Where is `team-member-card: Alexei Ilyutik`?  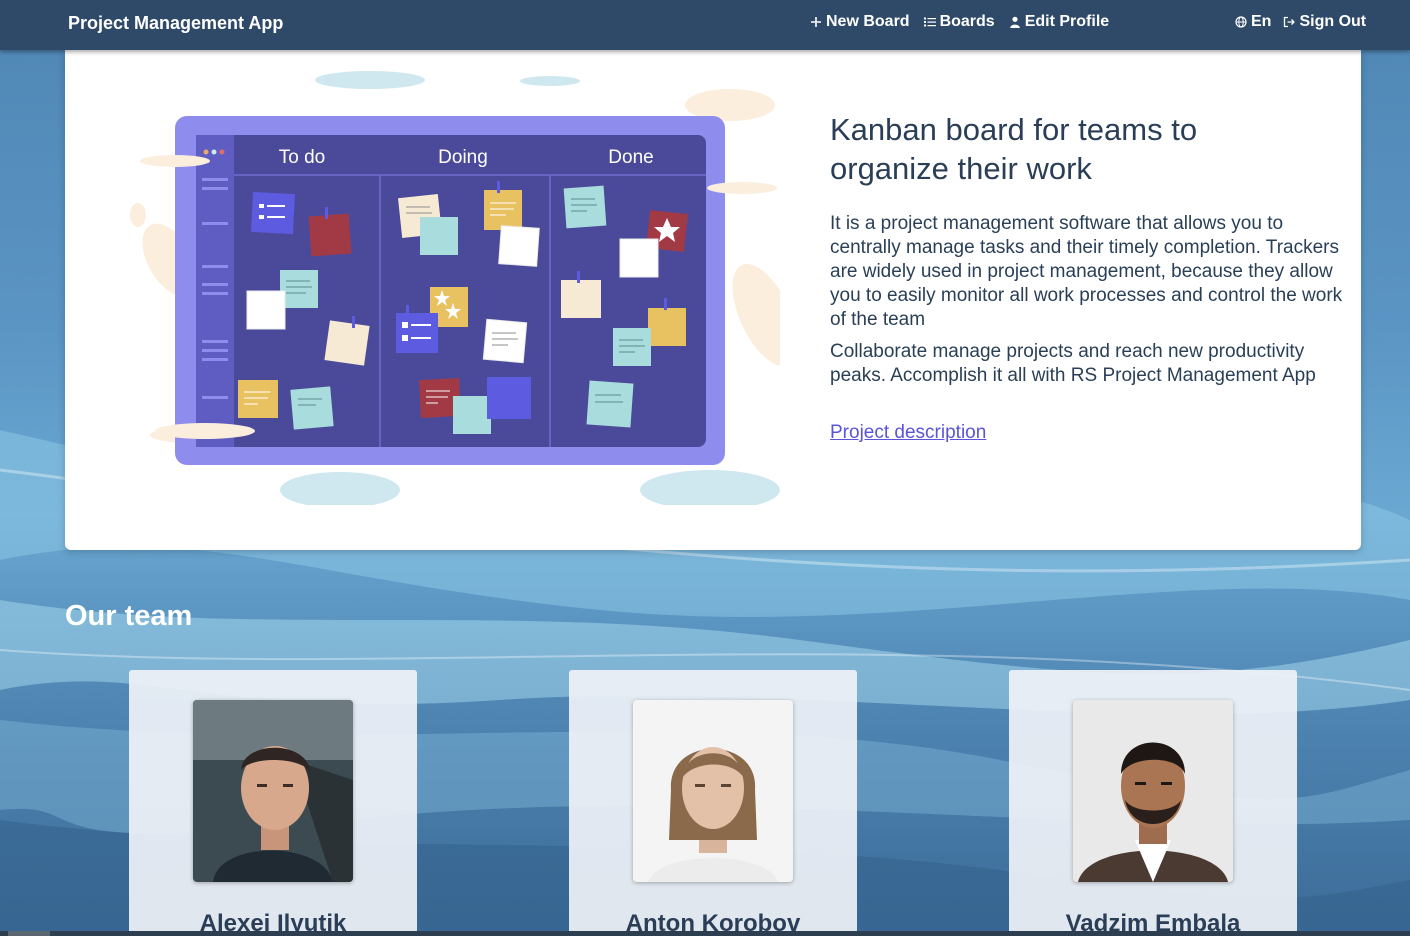
team-member-card: Alexei Ilyutik is located at coordinates (273, 803).